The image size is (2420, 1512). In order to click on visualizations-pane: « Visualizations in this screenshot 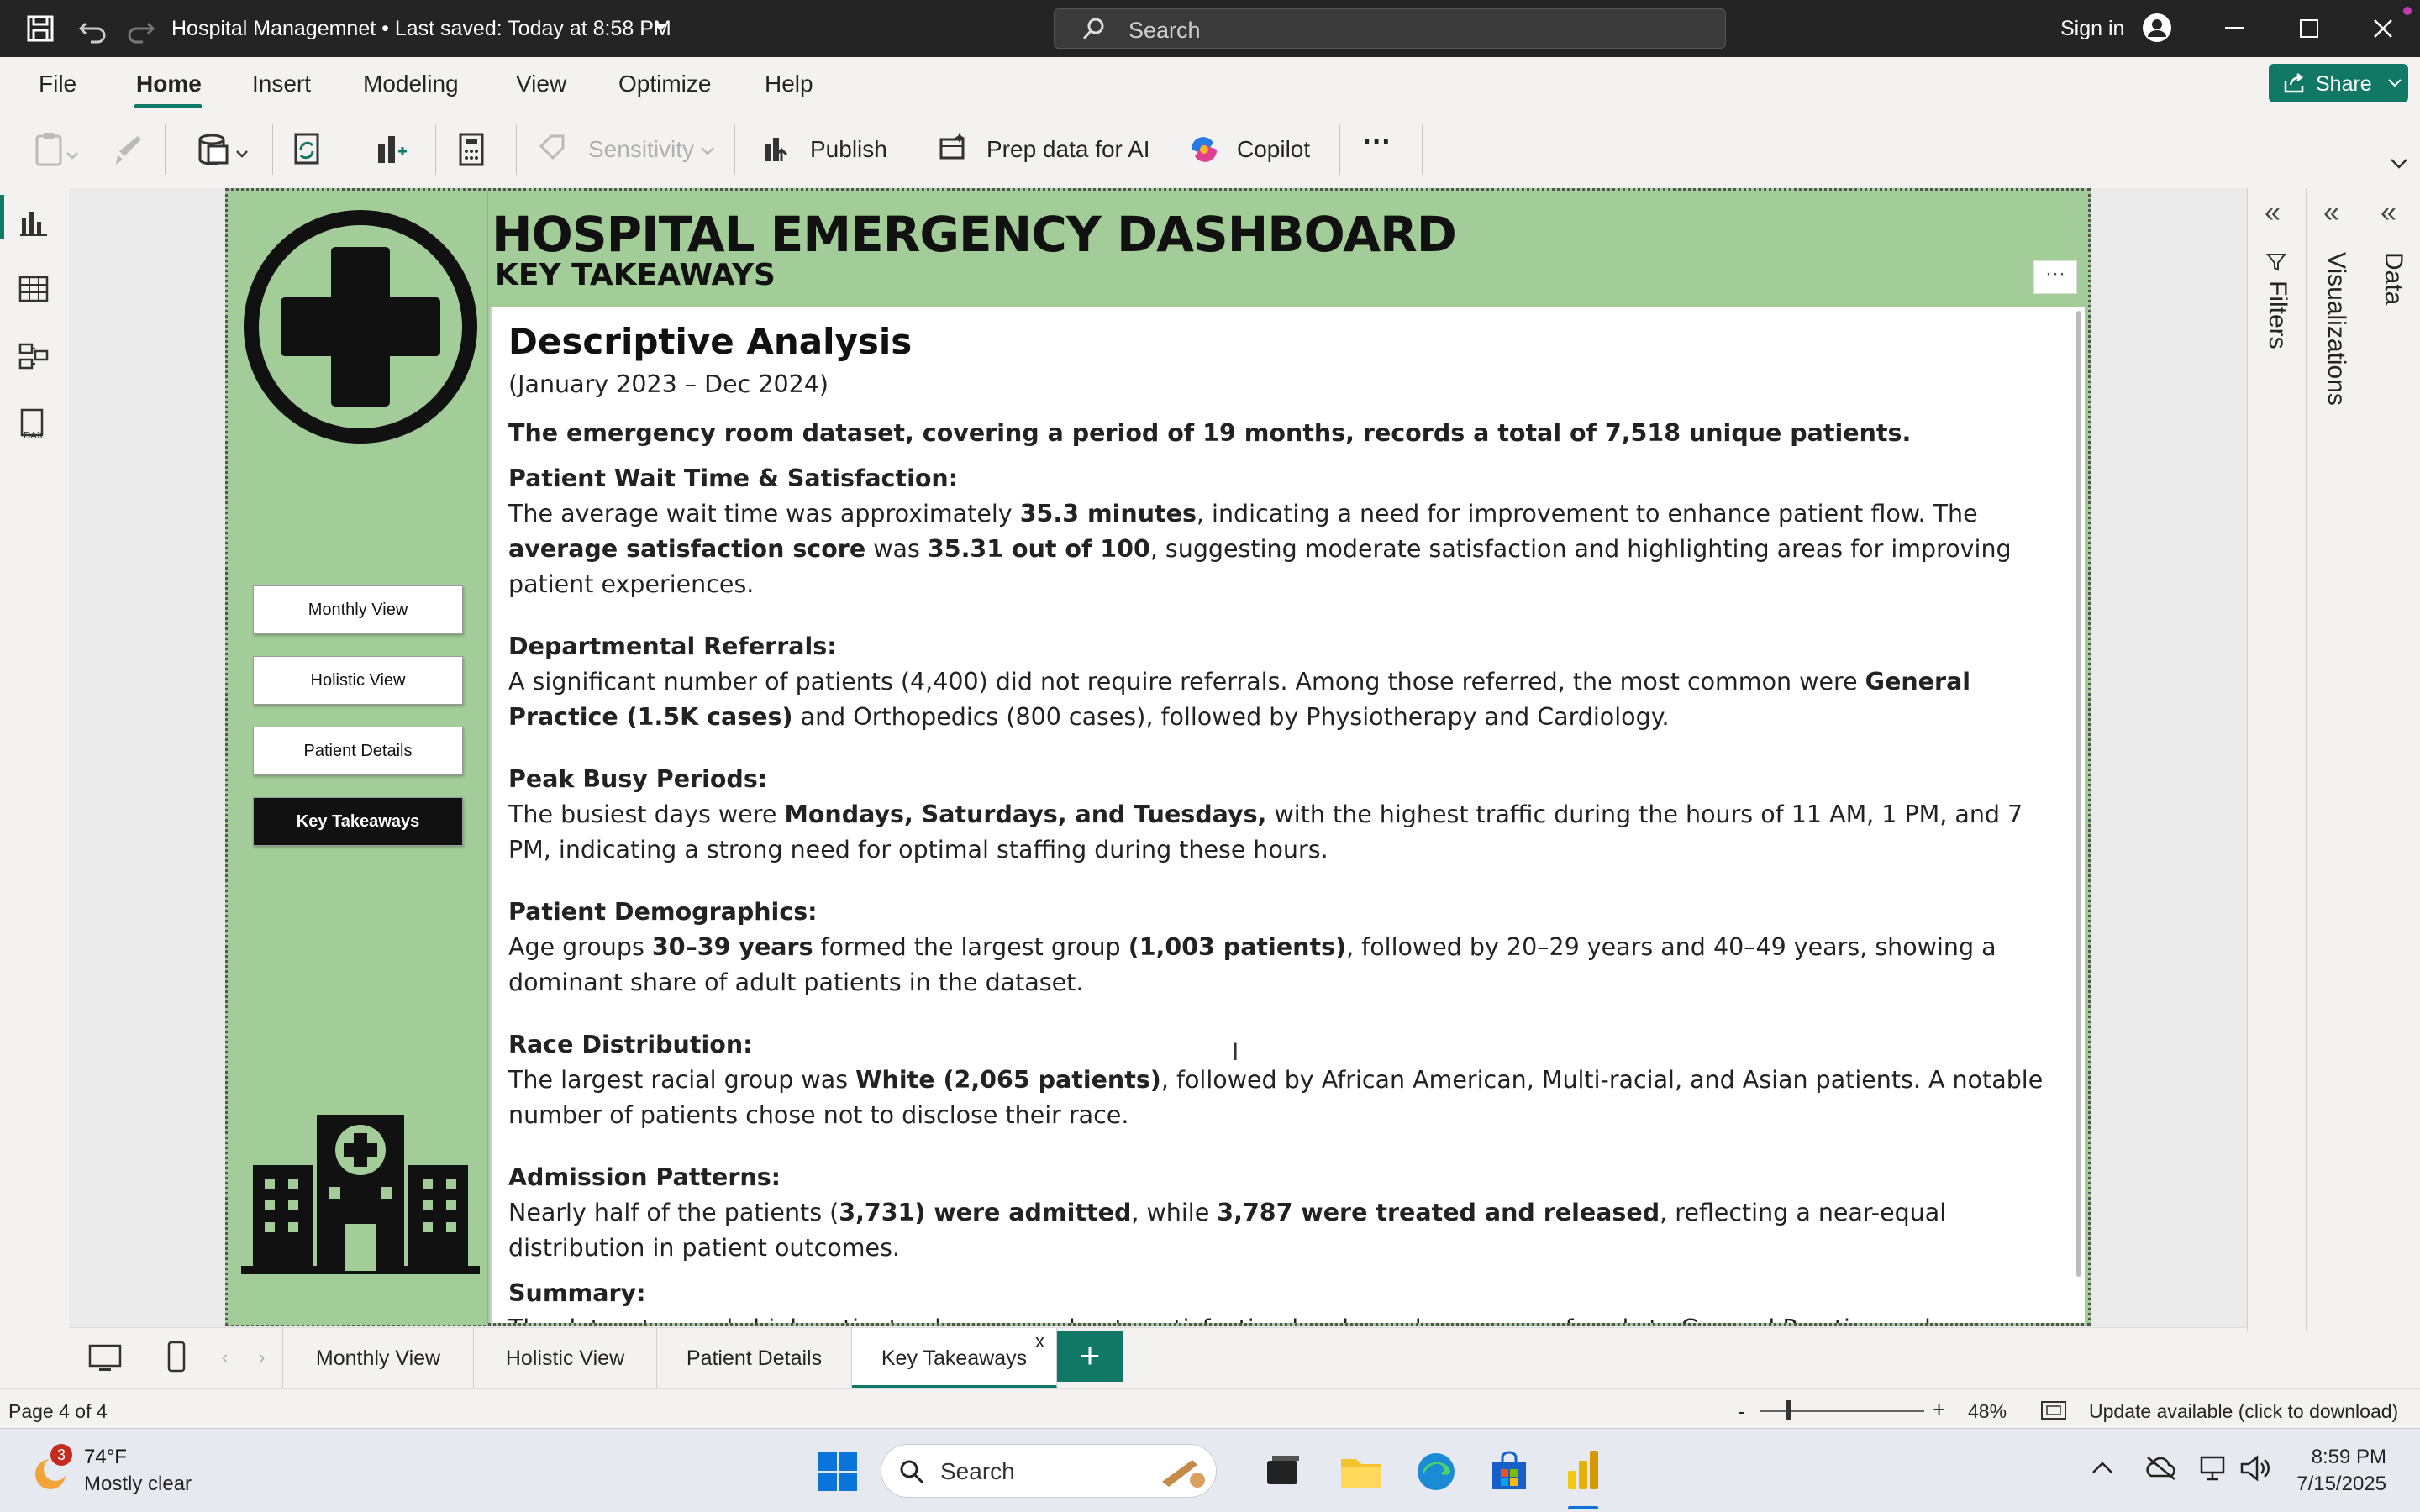, I will do `click(2335, 759)`.